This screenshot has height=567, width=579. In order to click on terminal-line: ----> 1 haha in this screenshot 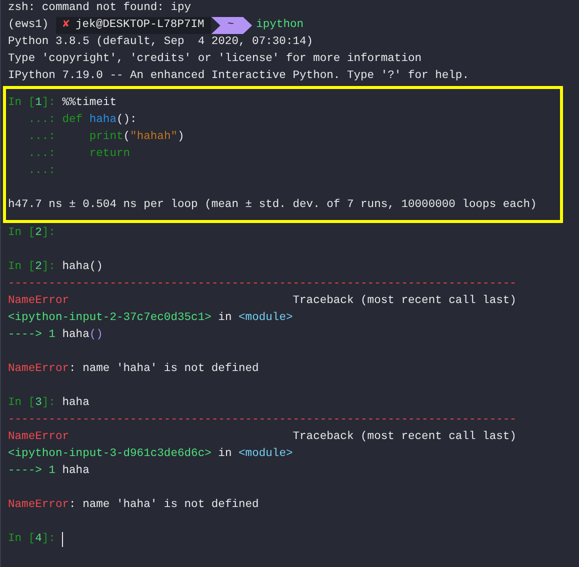, I will do `click(49, 471)`.